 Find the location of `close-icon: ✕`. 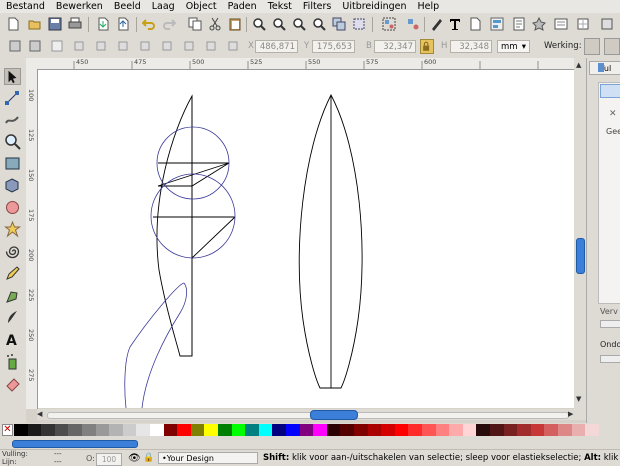

close-icon: ✕ is located at coordinates (613, 114).